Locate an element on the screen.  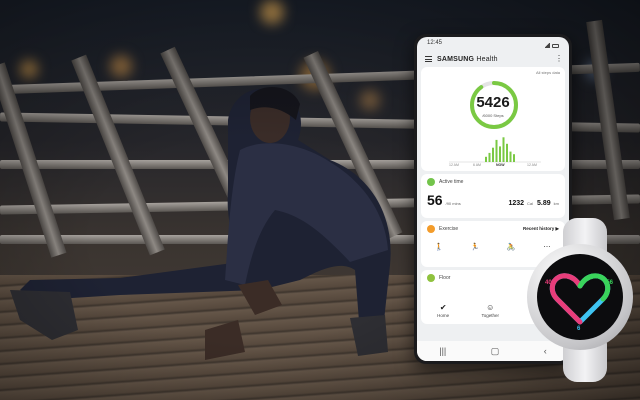
status-time: 12:45 is located at coordinates (435, 43).